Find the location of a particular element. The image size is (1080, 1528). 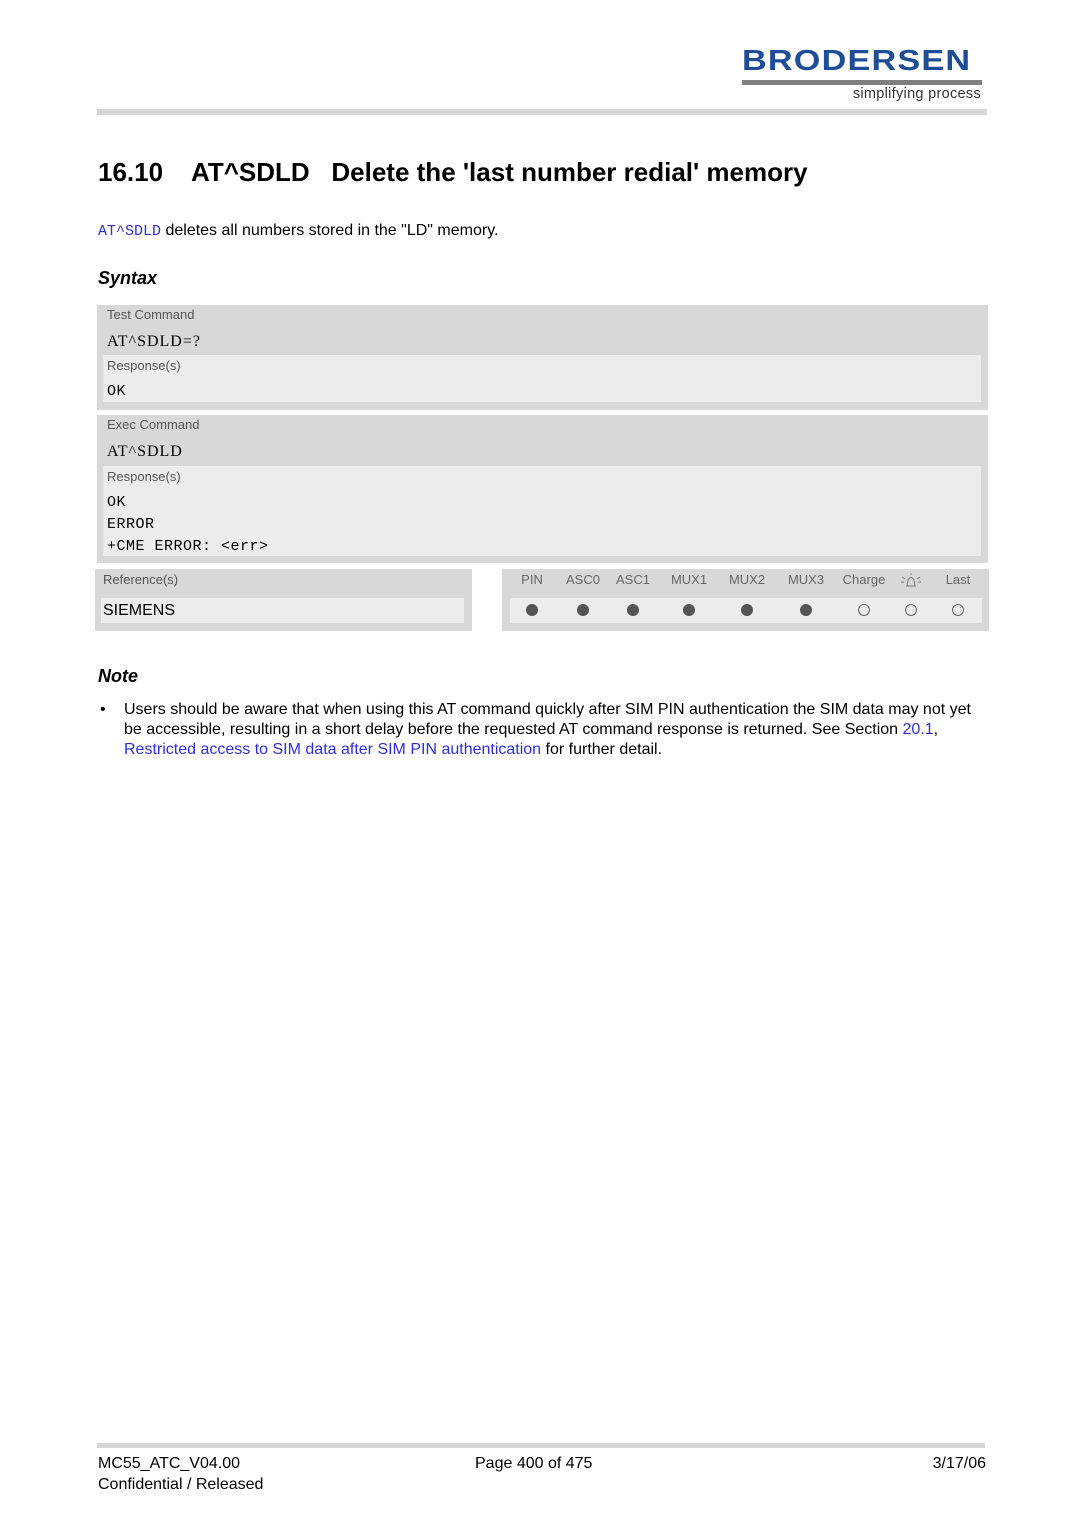

flag-dot-charge is located at coordinates (864, 610).